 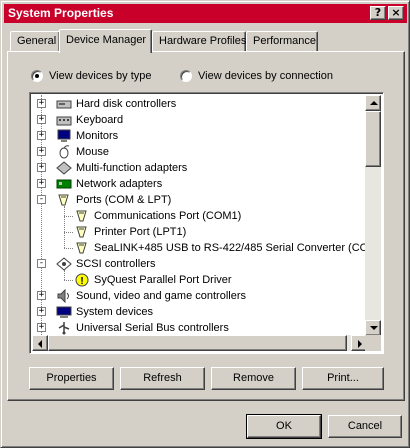 What do you see at coordinates (163, 280) in the screenshot?
I see `device-label: SyQuest Parallel Port Driver` at bounding box center [163, 280].